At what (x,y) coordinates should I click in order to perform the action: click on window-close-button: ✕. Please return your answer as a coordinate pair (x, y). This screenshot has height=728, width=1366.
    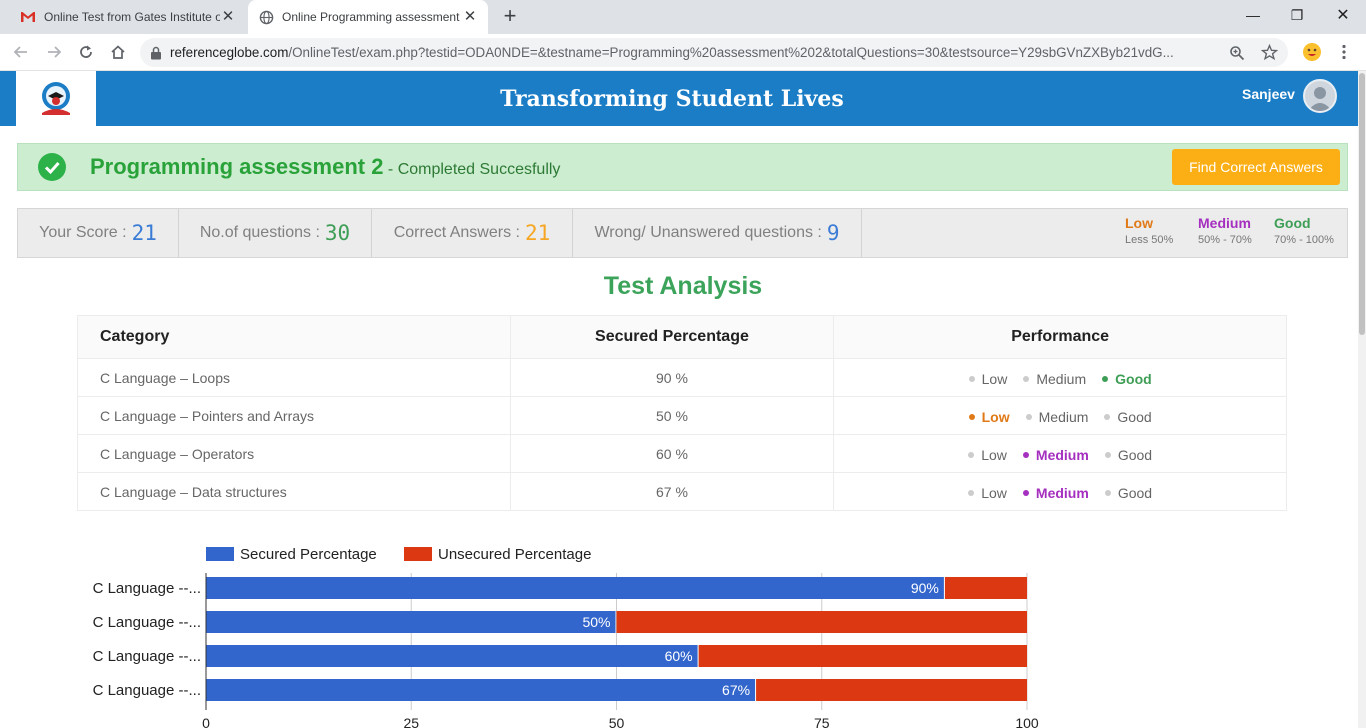
    Looking at the image, I should click on (1343, 15).